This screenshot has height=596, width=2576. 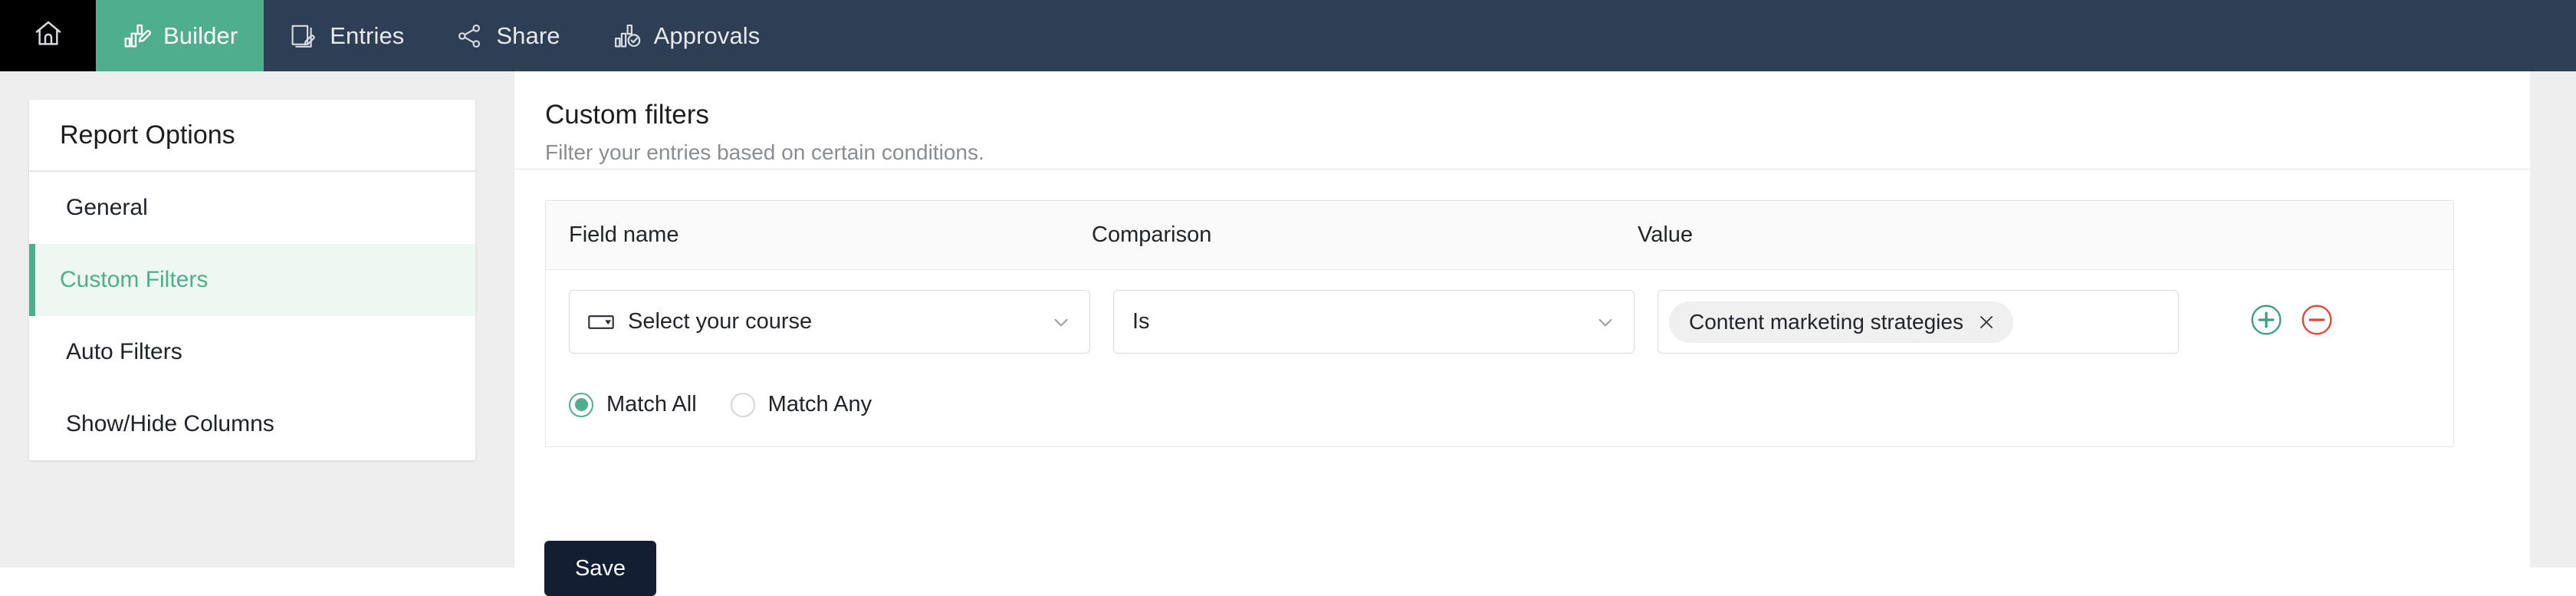 I want to click on sidebar-item-custom-filters: Custom Filters, so click(x=252, y=280).